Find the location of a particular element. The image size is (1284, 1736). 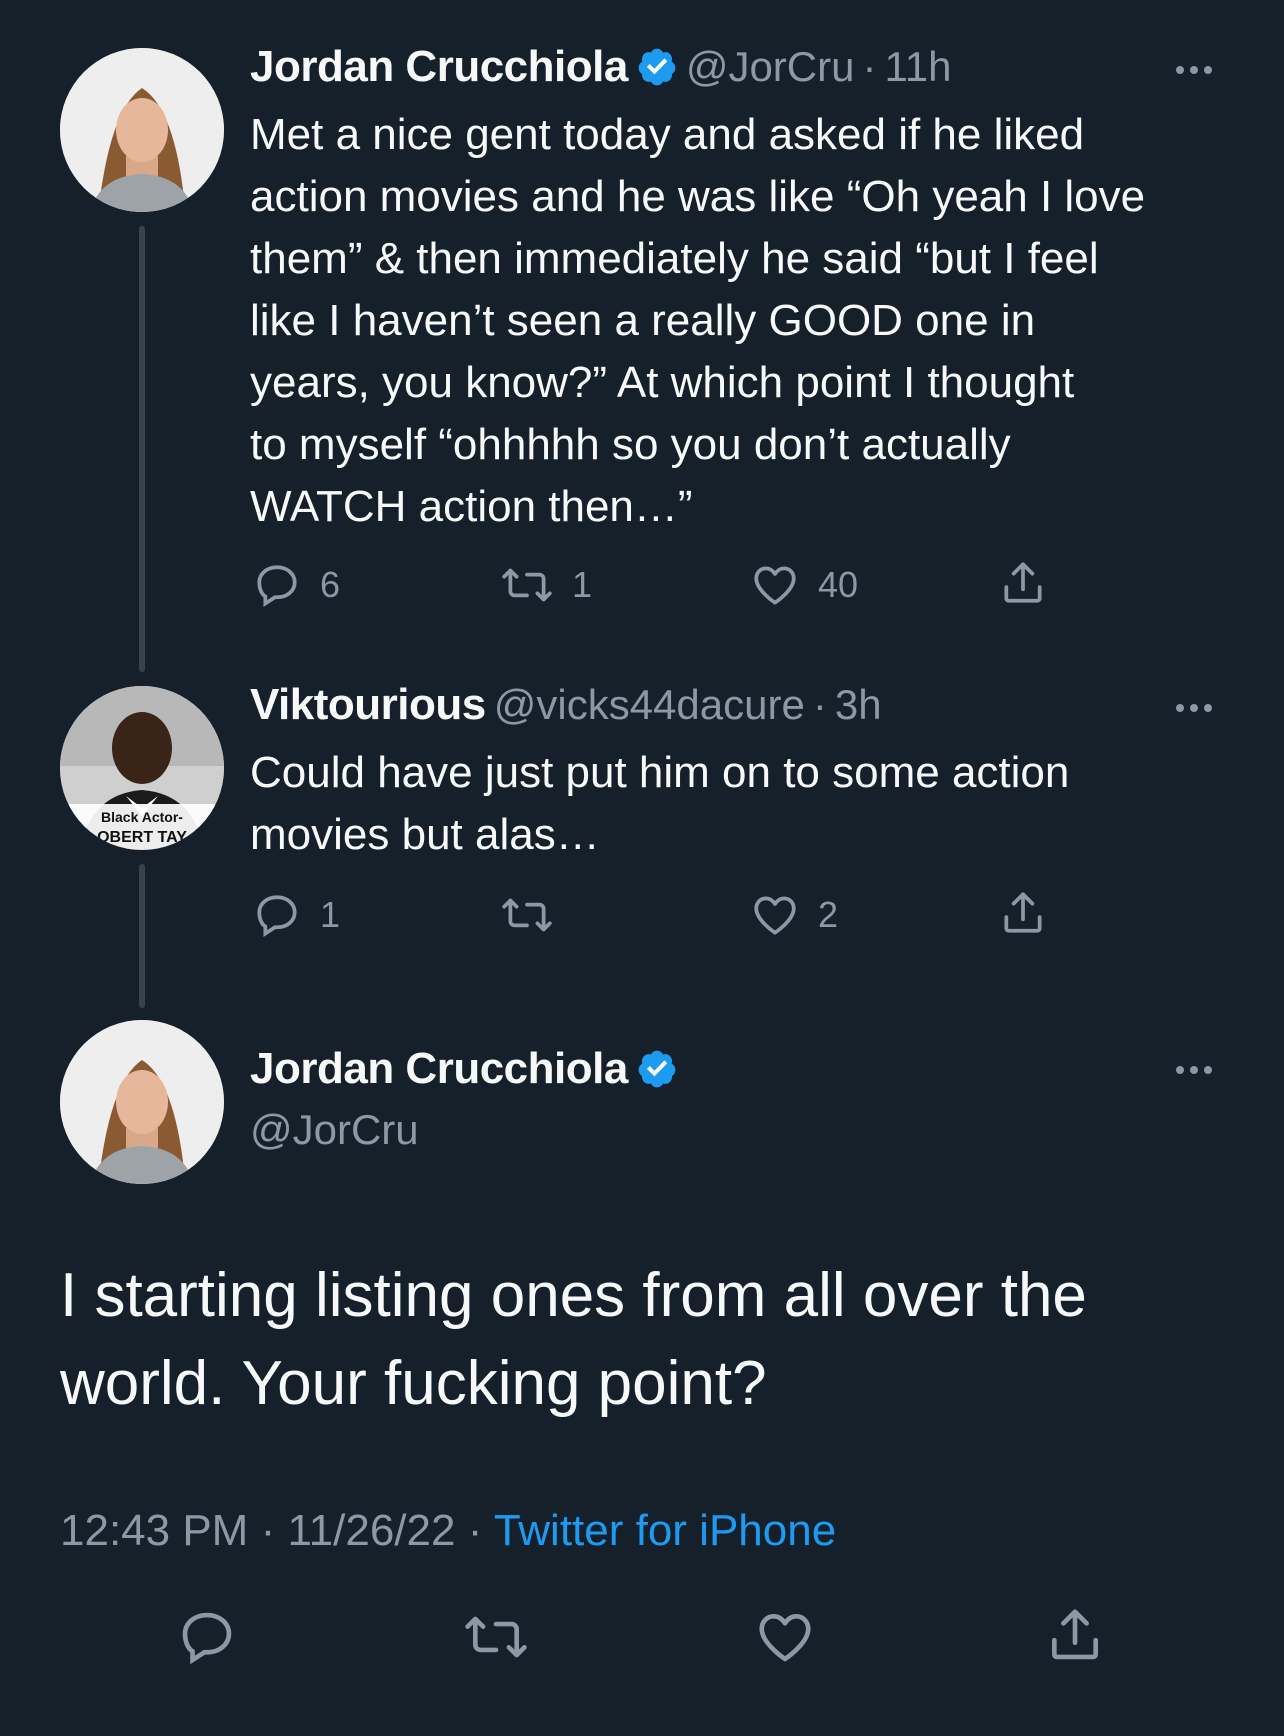

reply-count: 6 is located at coordinates (330, 584).